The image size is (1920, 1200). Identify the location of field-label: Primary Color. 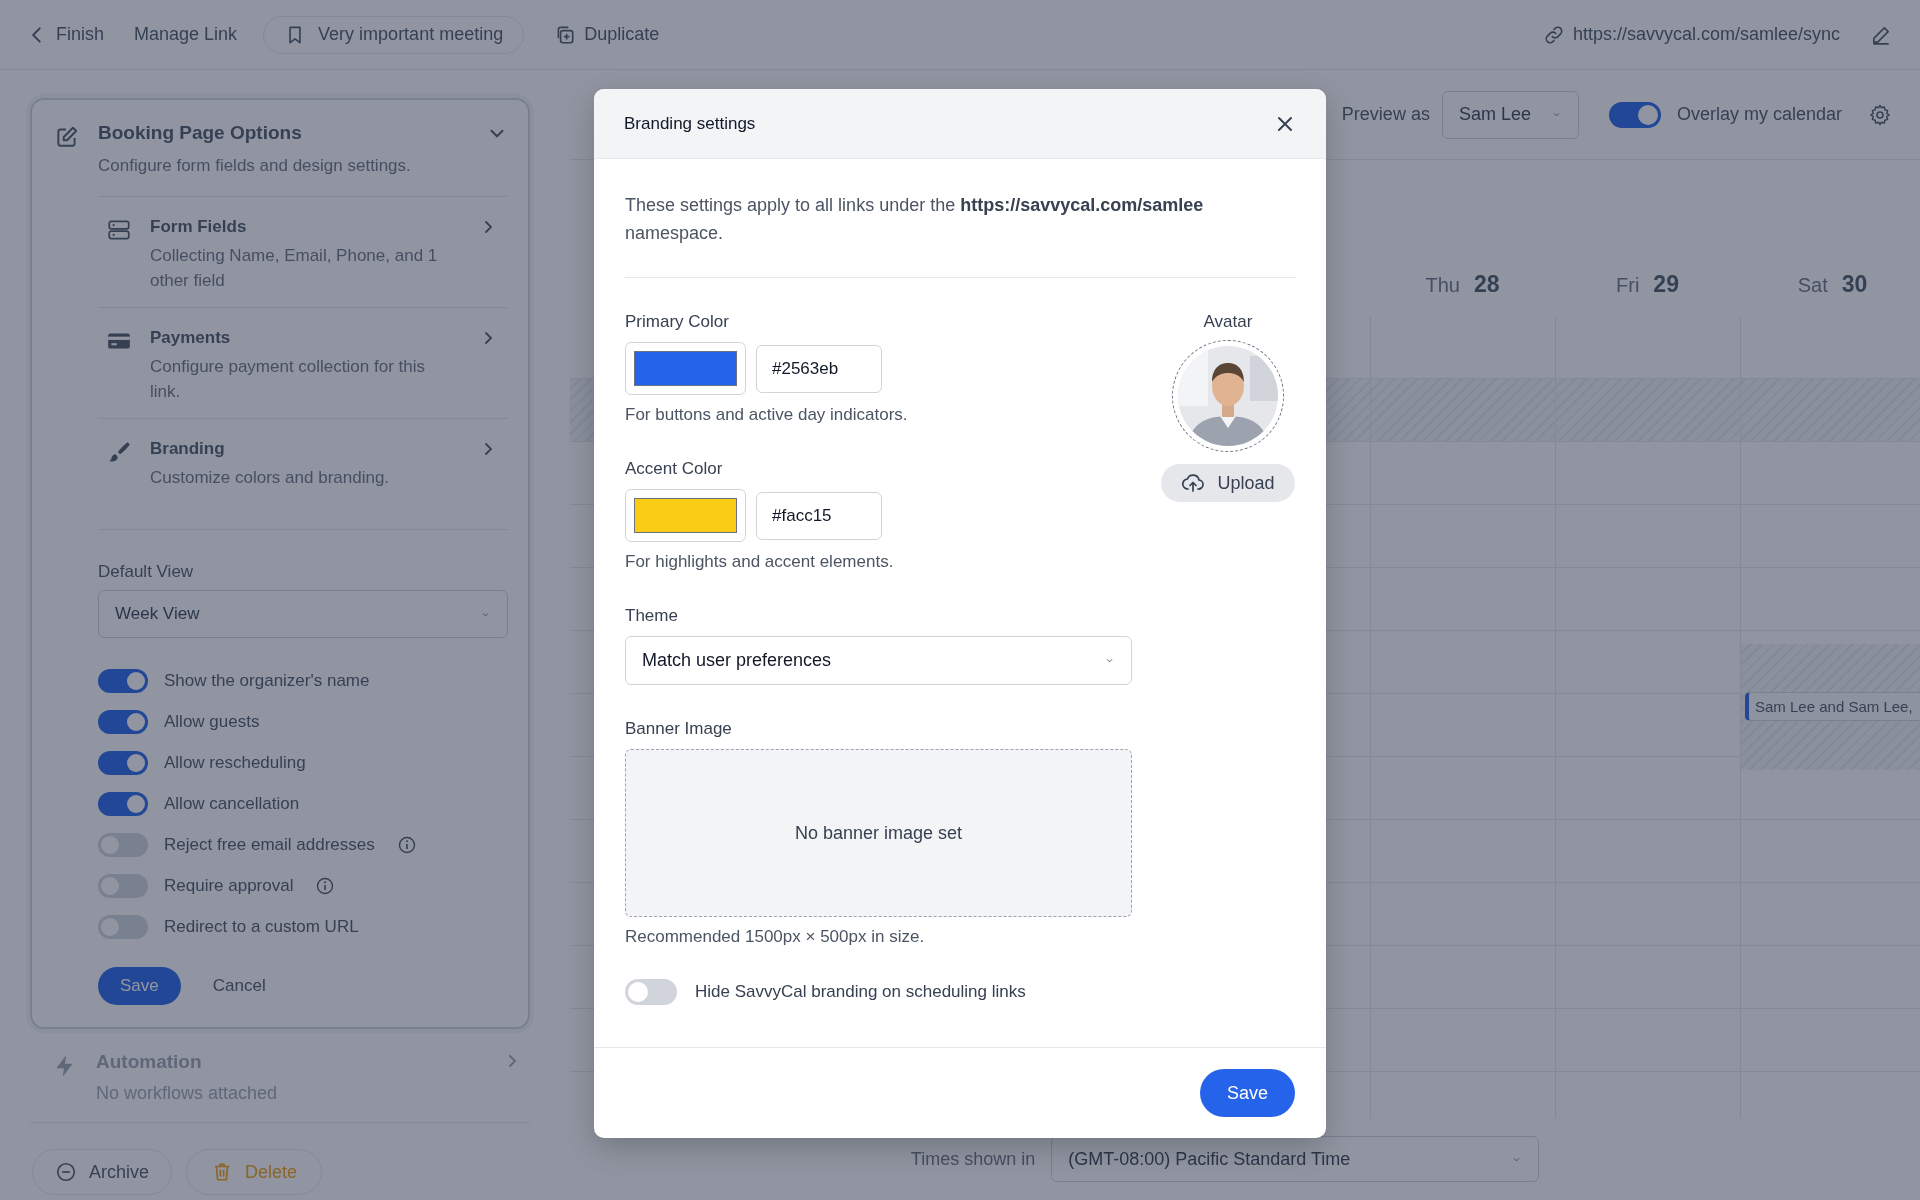
(677, 322).